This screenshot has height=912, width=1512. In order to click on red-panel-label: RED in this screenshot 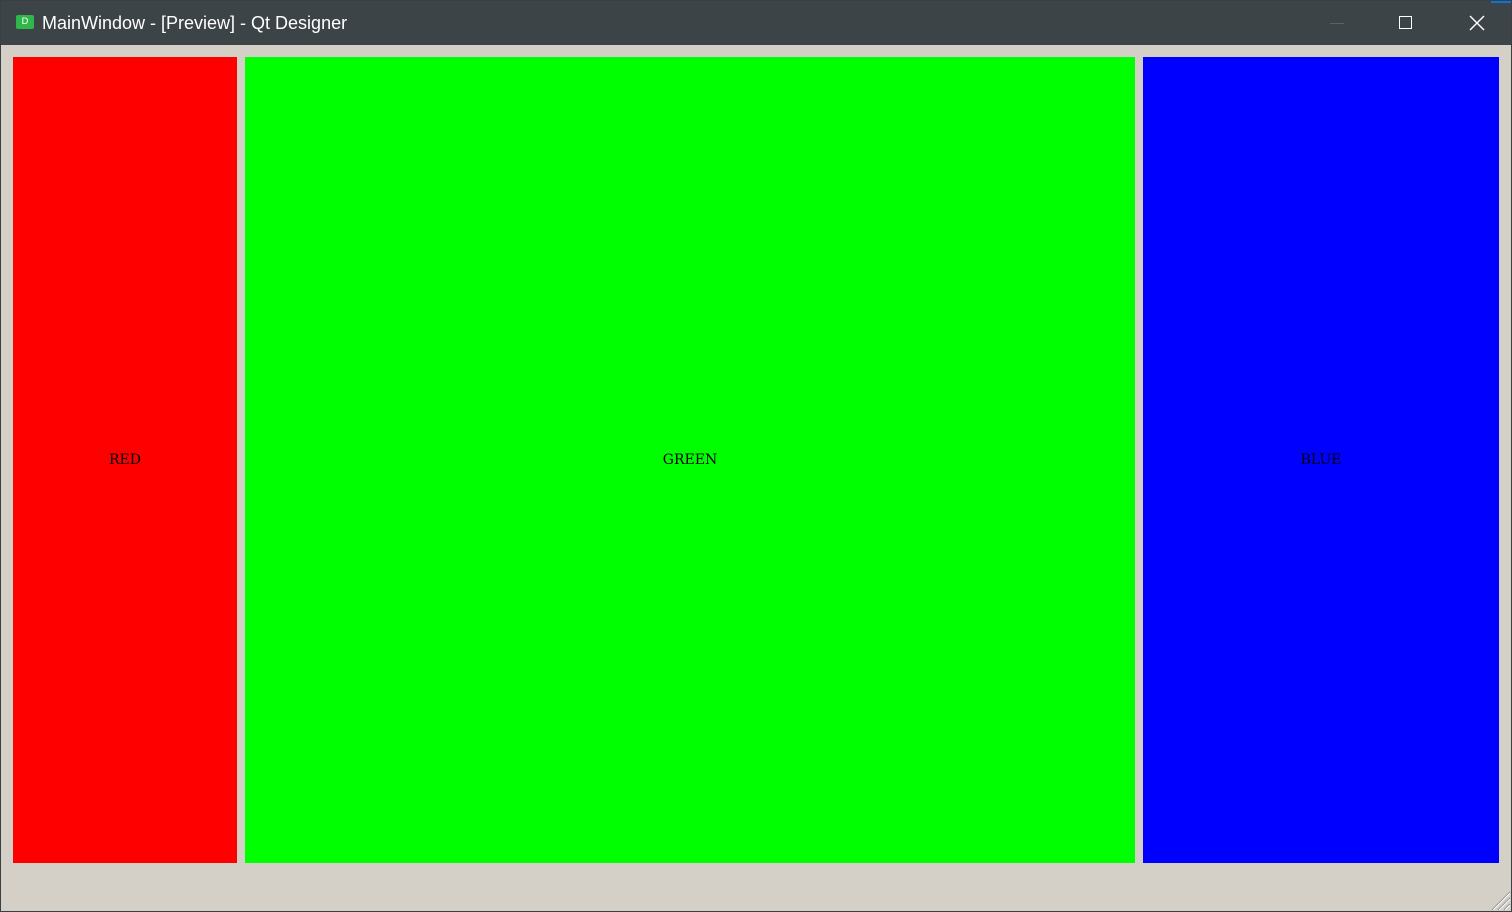, I will do `click(125, 460)`.